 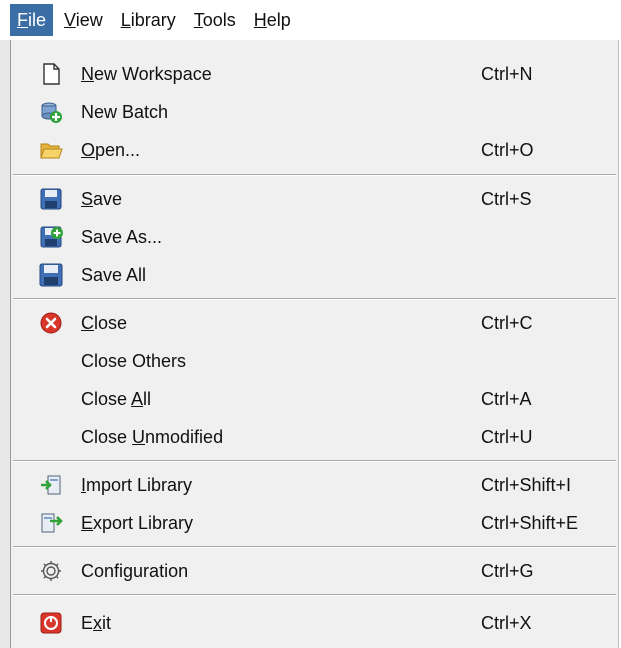 I want to click on menu-item-label: Export Library, so click(x=137, y=523).